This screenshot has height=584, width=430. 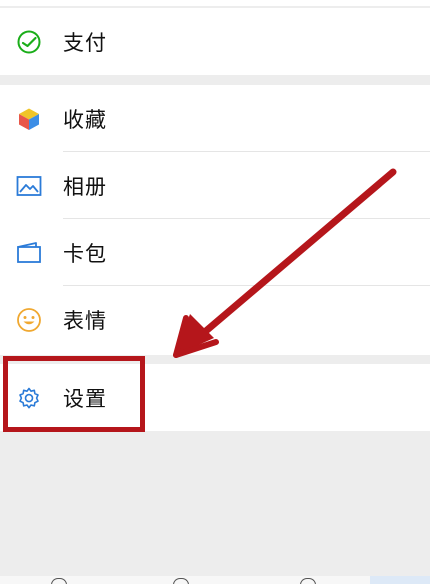 What do you see at coordinates (308, 581) in the screenshot?
I see `tab-discover-icon` at bounding box center [308, 581].